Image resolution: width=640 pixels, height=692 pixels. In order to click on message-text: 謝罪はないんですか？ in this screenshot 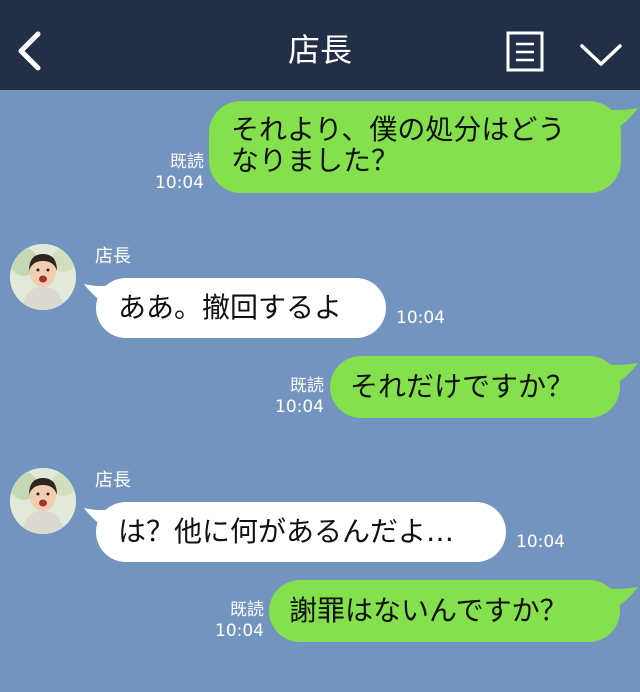, I will do `click(428, 610)`.